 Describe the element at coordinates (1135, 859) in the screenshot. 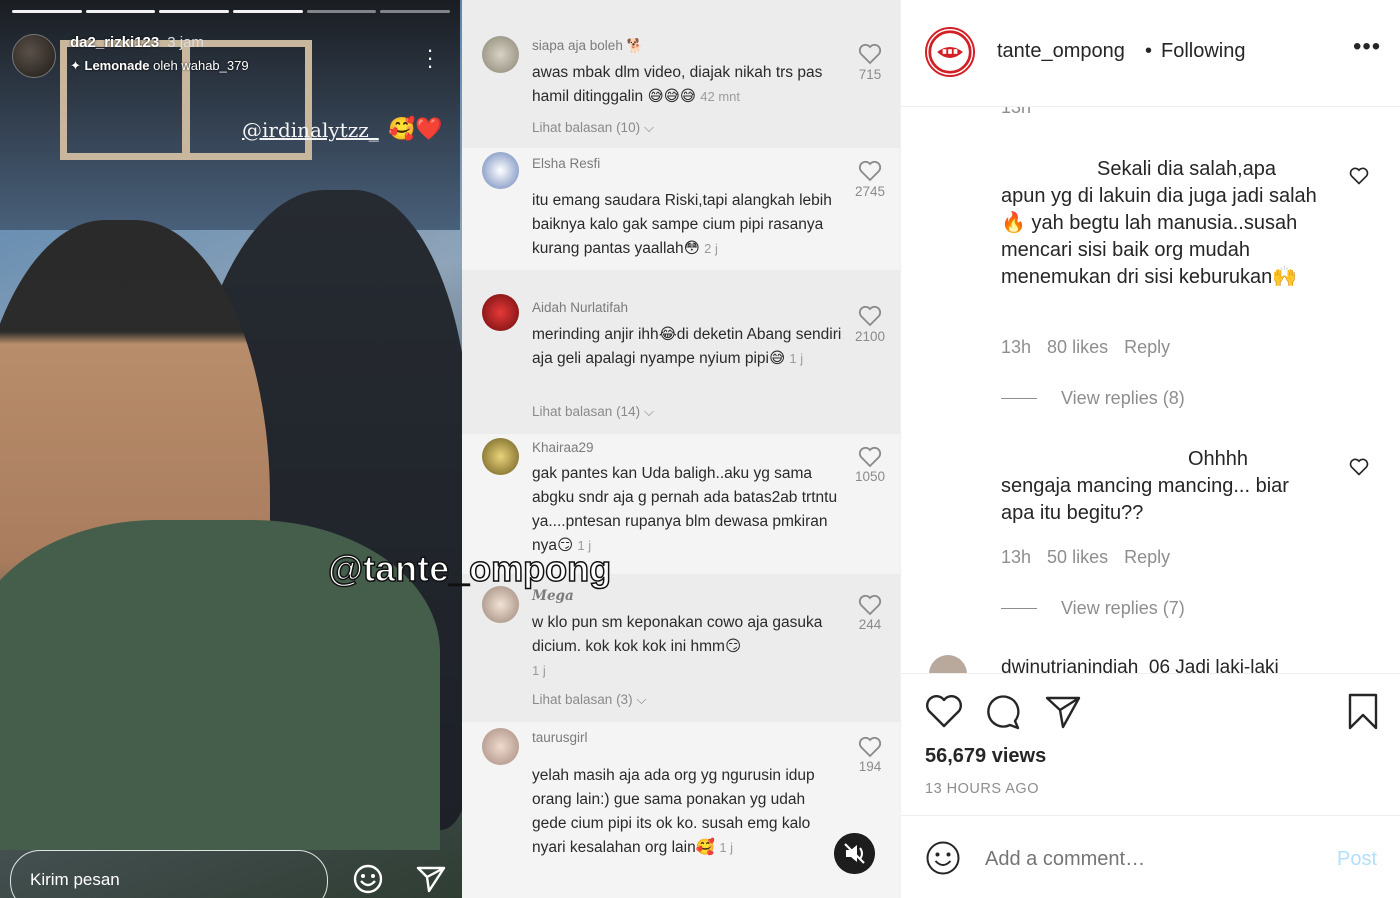

I see `comment-input` at that location.